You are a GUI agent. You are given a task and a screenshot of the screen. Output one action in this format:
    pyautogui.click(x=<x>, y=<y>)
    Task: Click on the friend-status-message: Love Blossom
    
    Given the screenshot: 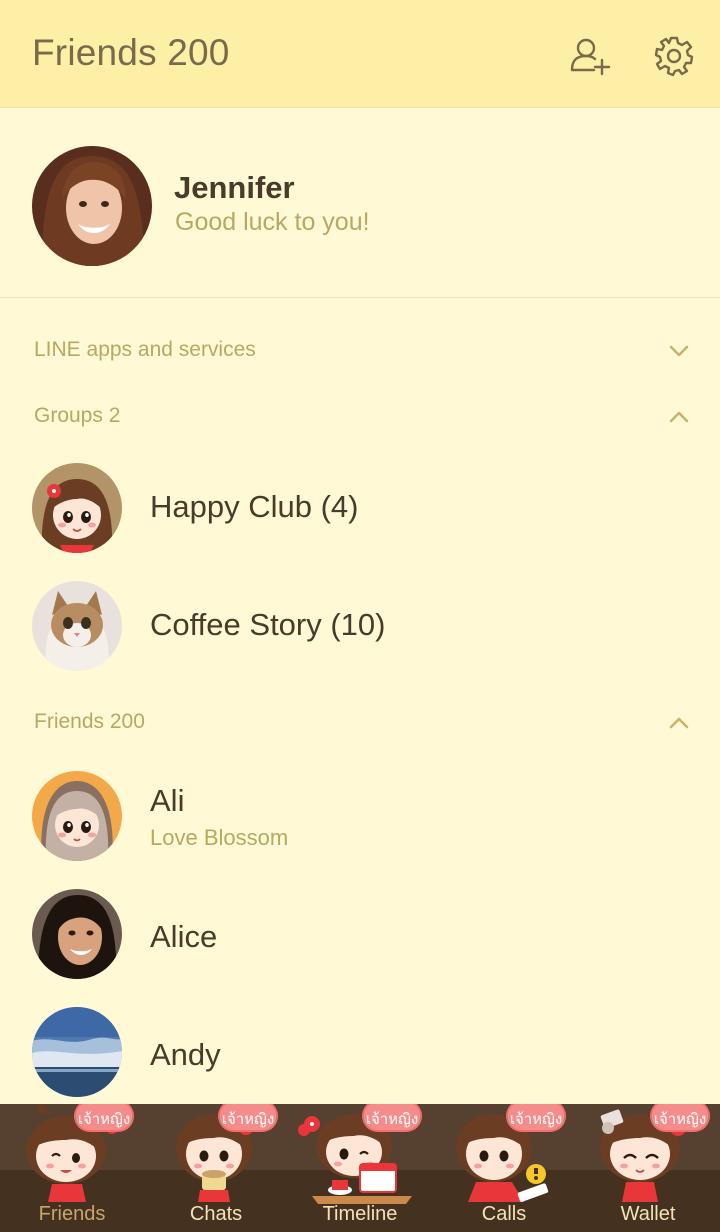 What is the action you would take?
    pyautogui.click(x=219, y=837)
    